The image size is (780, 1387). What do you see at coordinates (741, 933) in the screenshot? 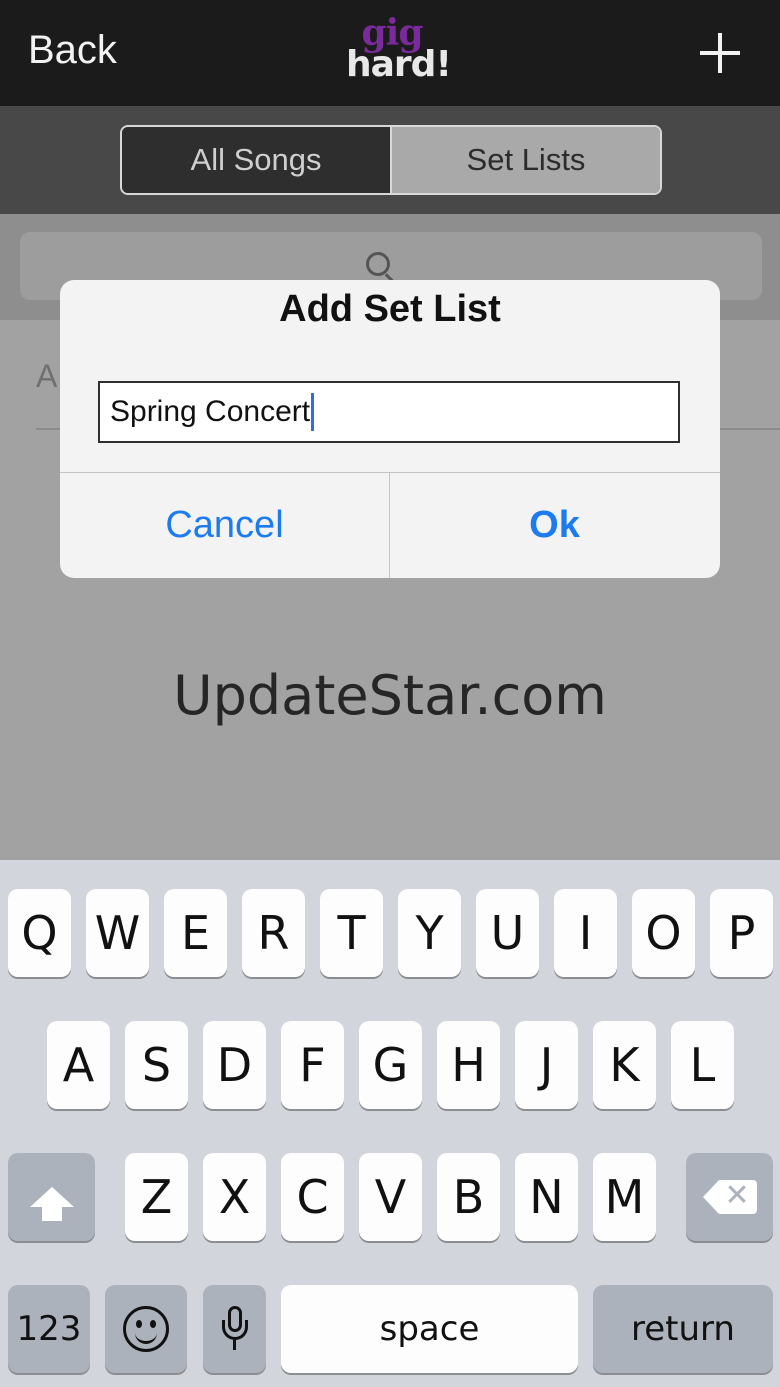
I see `key-p: P` at bounding box center [741, 933].